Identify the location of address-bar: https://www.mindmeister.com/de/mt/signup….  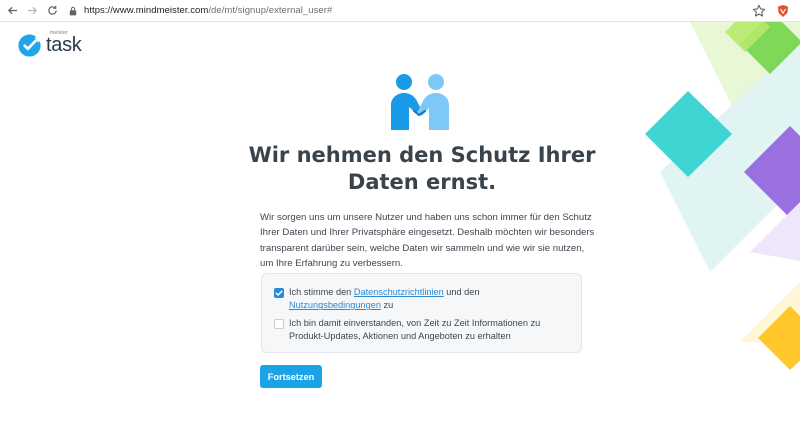
(410, 11).